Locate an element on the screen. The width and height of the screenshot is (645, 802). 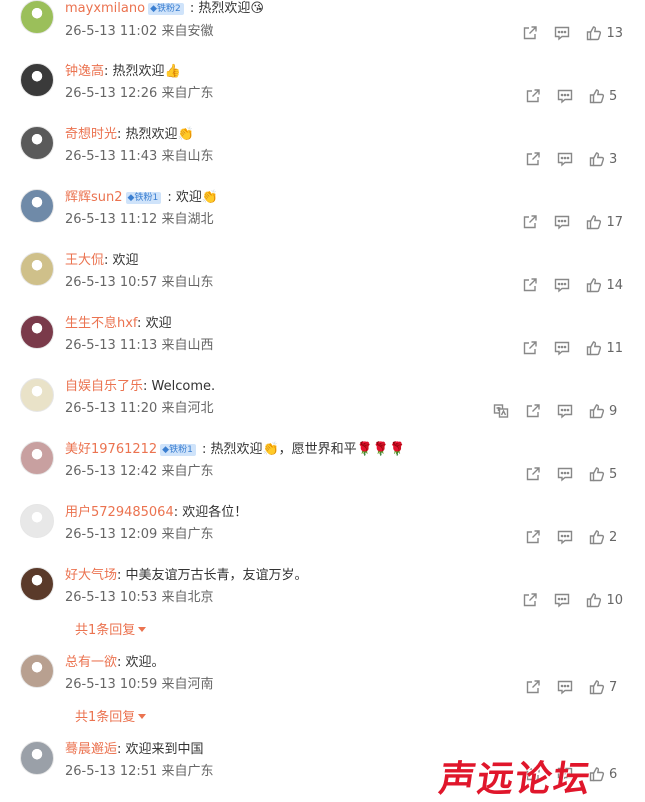
fan-badge: ◆铁粉1 is located at coordinates (178, 450).